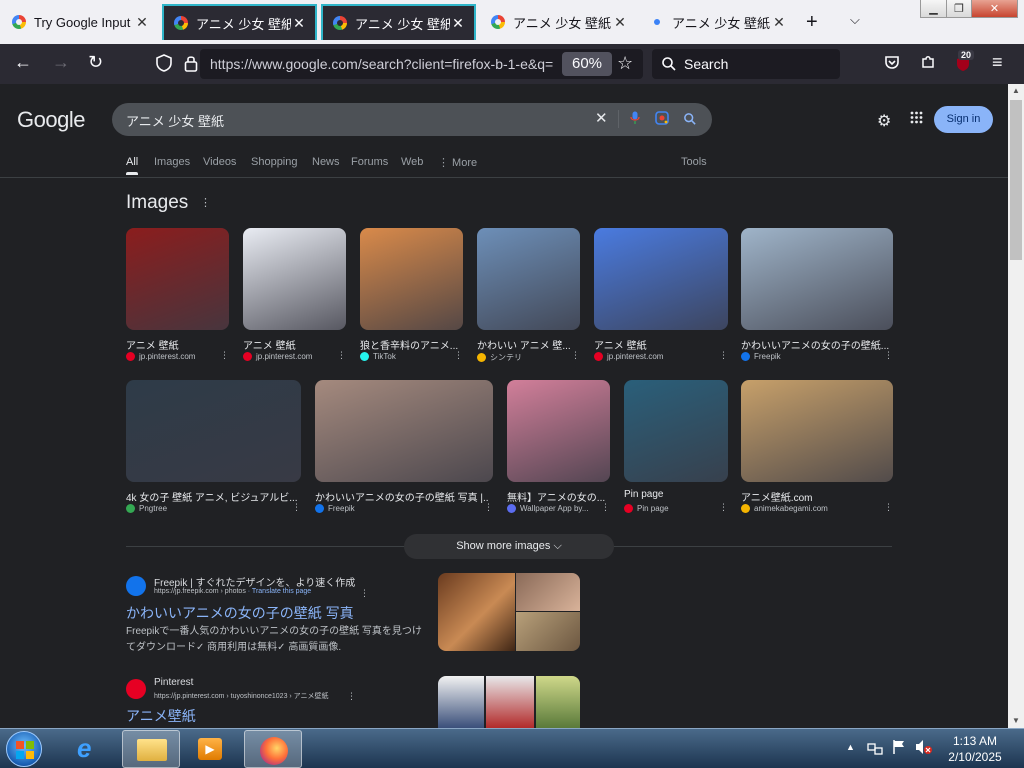 The image size is (1024, 768). Describe the element at coordinates (892, 64) in the screenshot. I see `pocket-icon` at that location.